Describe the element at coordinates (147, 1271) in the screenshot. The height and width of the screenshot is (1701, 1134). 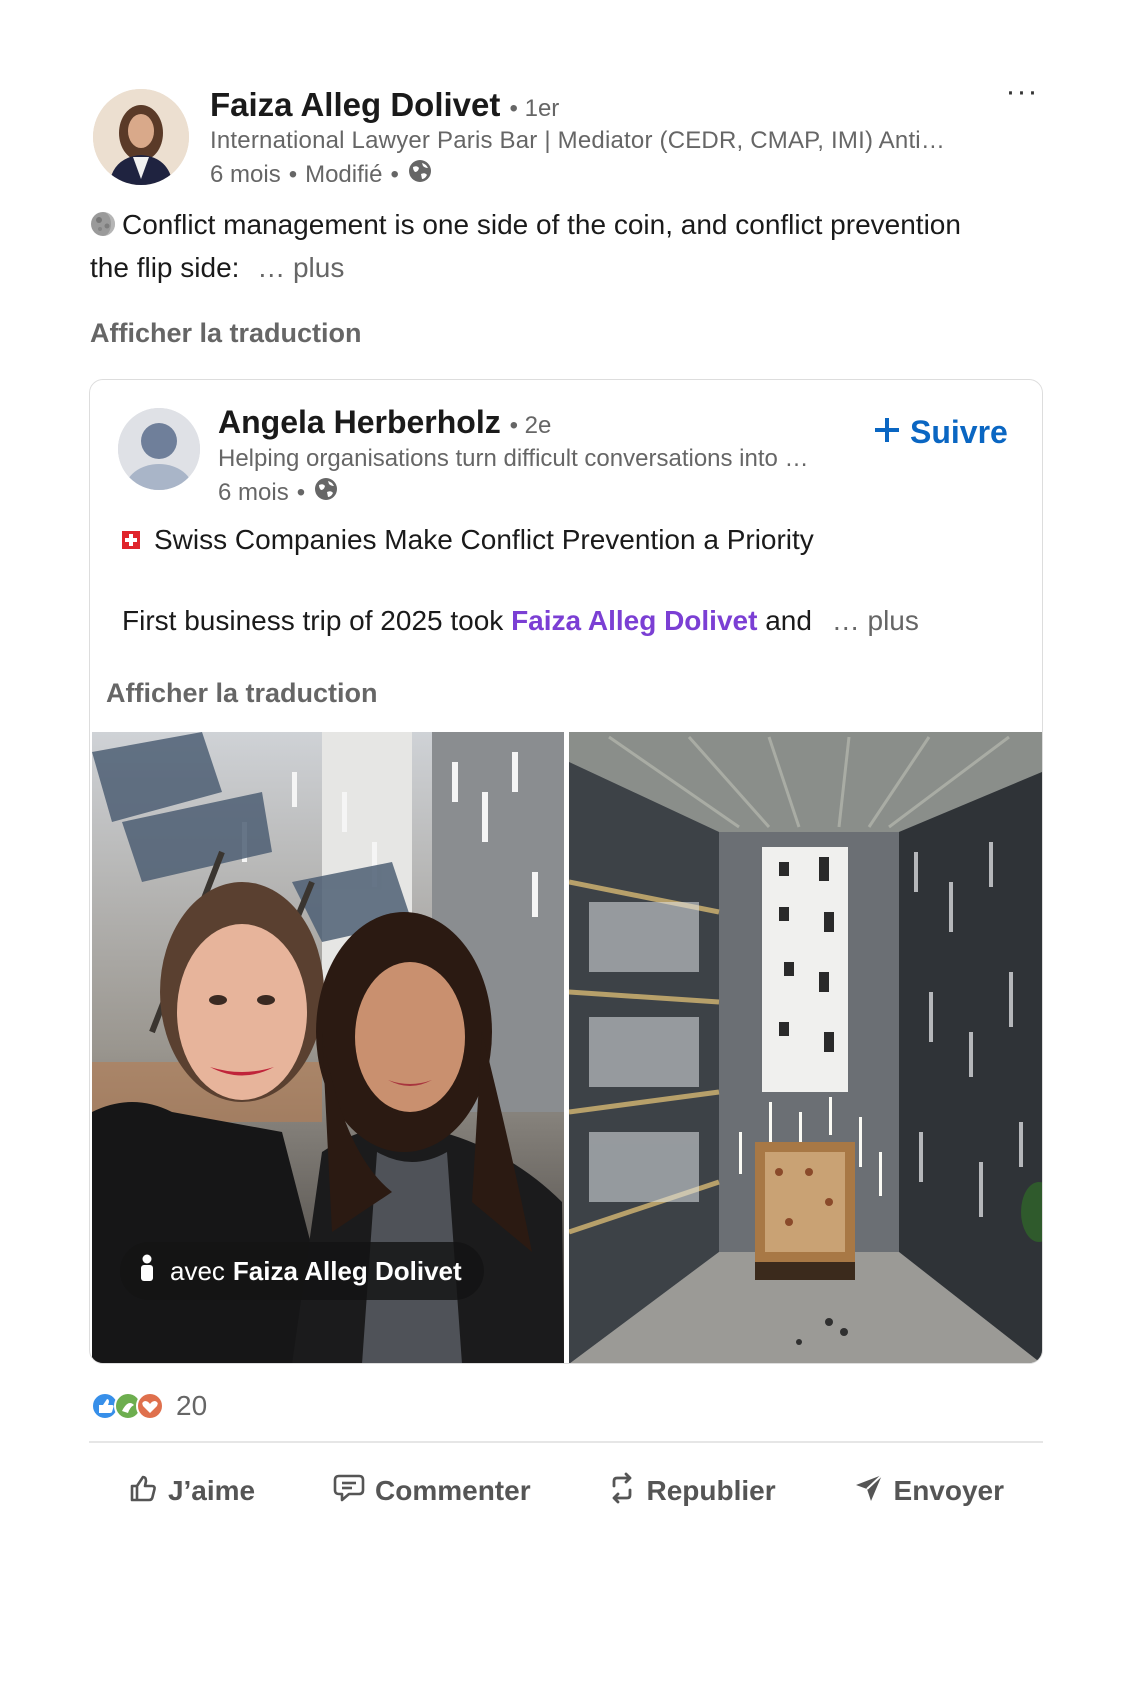
I see `person-icon` at that location.